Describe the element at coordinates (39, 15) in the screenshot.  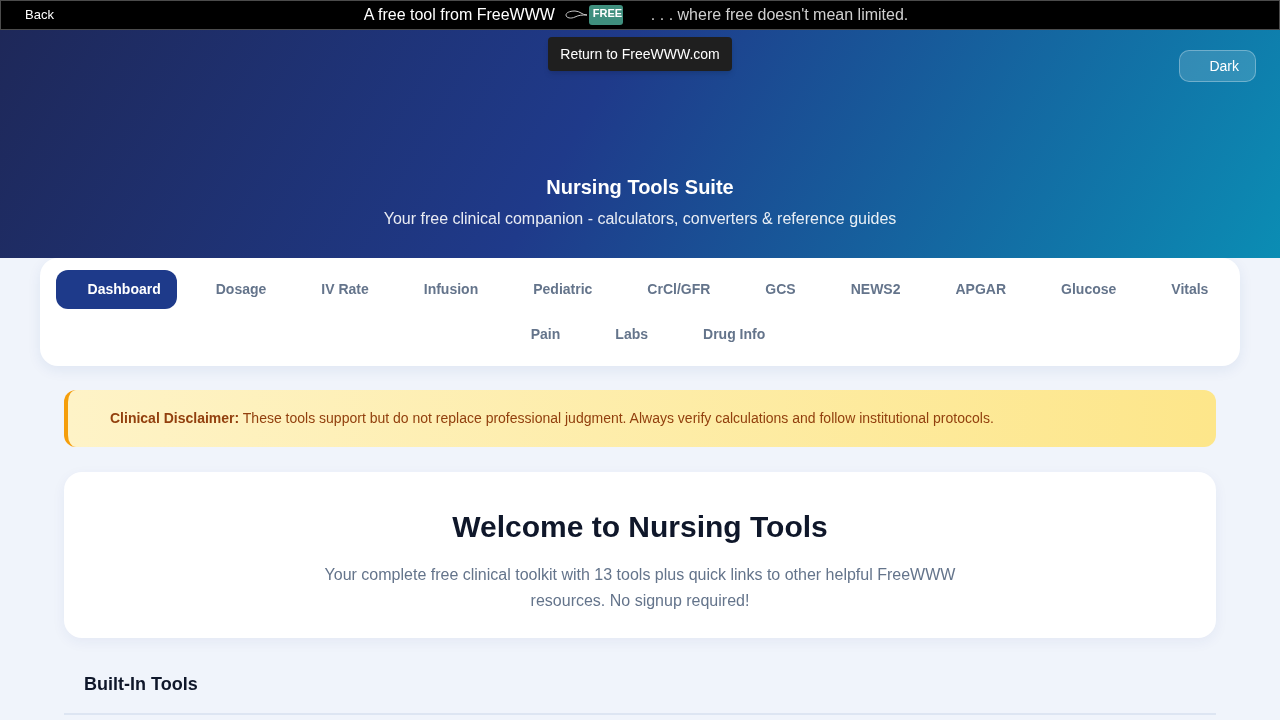
I see `back-link: Back` at that location.